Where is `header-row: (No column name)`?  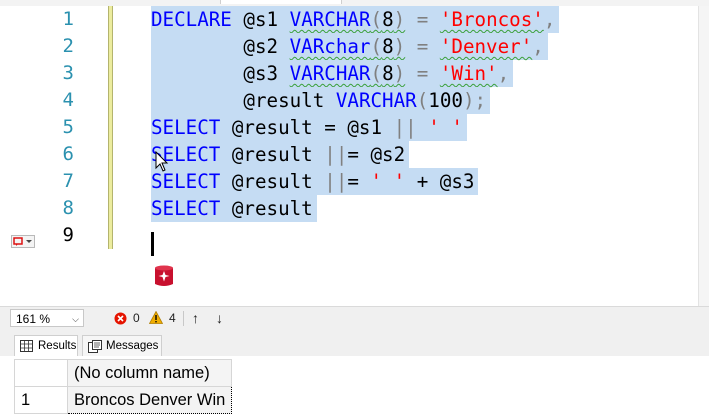 header-row: (No column name) is located at coordinates (123, 373).